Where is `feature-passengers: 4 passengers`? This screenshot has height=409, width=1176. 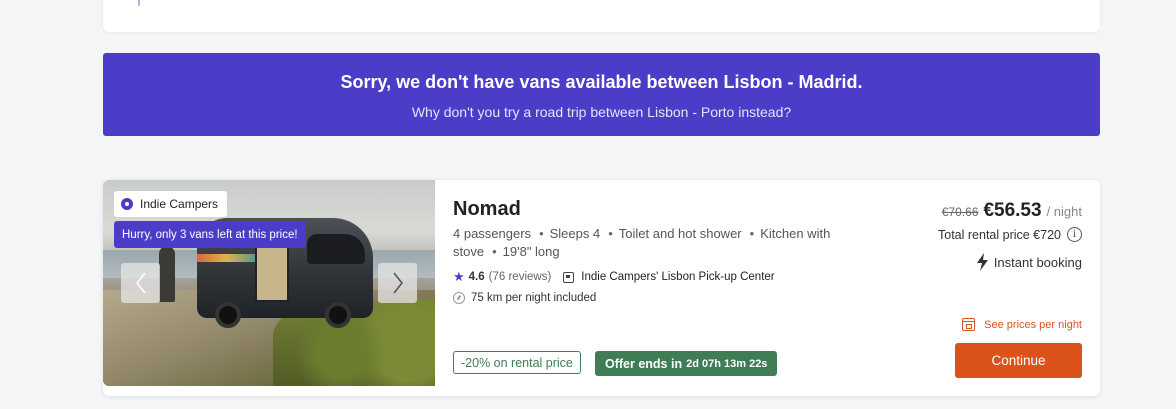
feature-passengers: 4 passengers is located at coordinates (492, 233).